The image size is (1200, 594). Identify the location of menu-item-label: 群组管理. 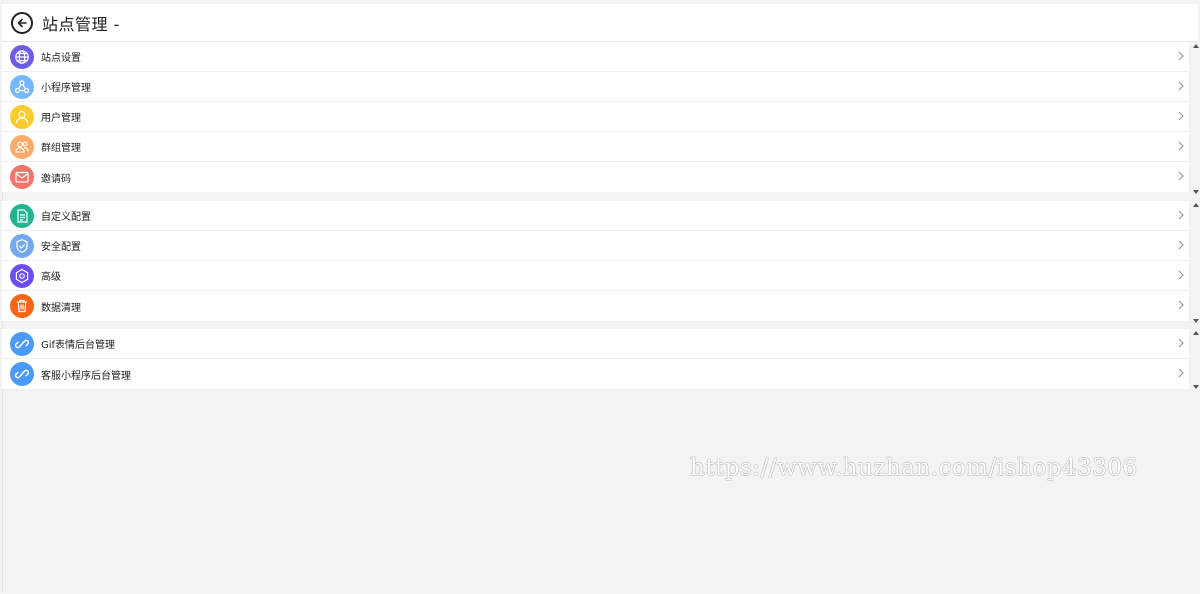
(61, 148).